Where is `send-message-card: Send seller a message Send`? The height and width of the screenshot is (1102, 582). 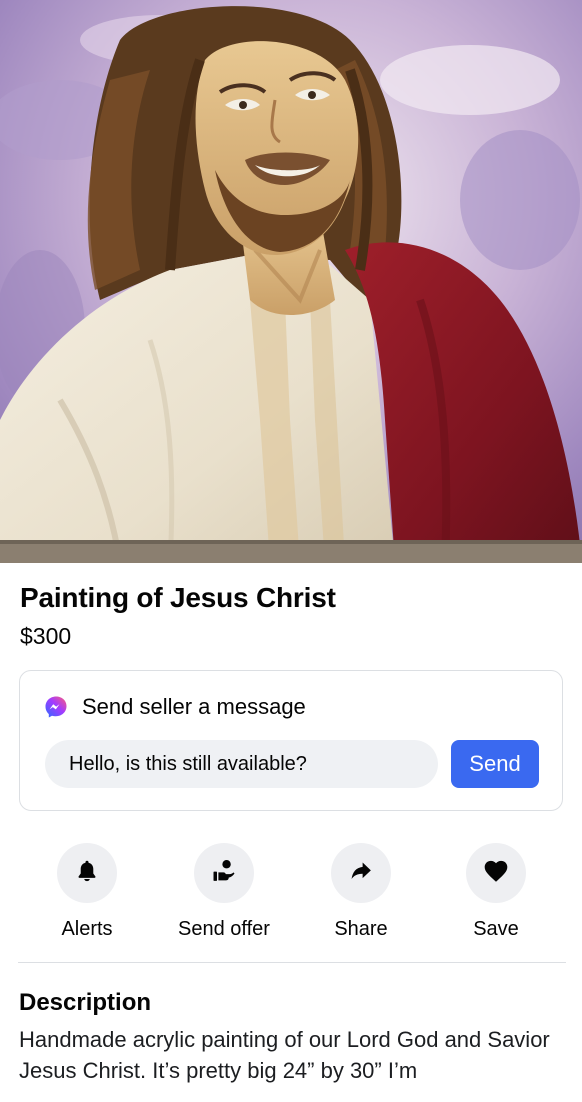 send-message-card: Send seller a message Send is located at coordinates (291, 740).